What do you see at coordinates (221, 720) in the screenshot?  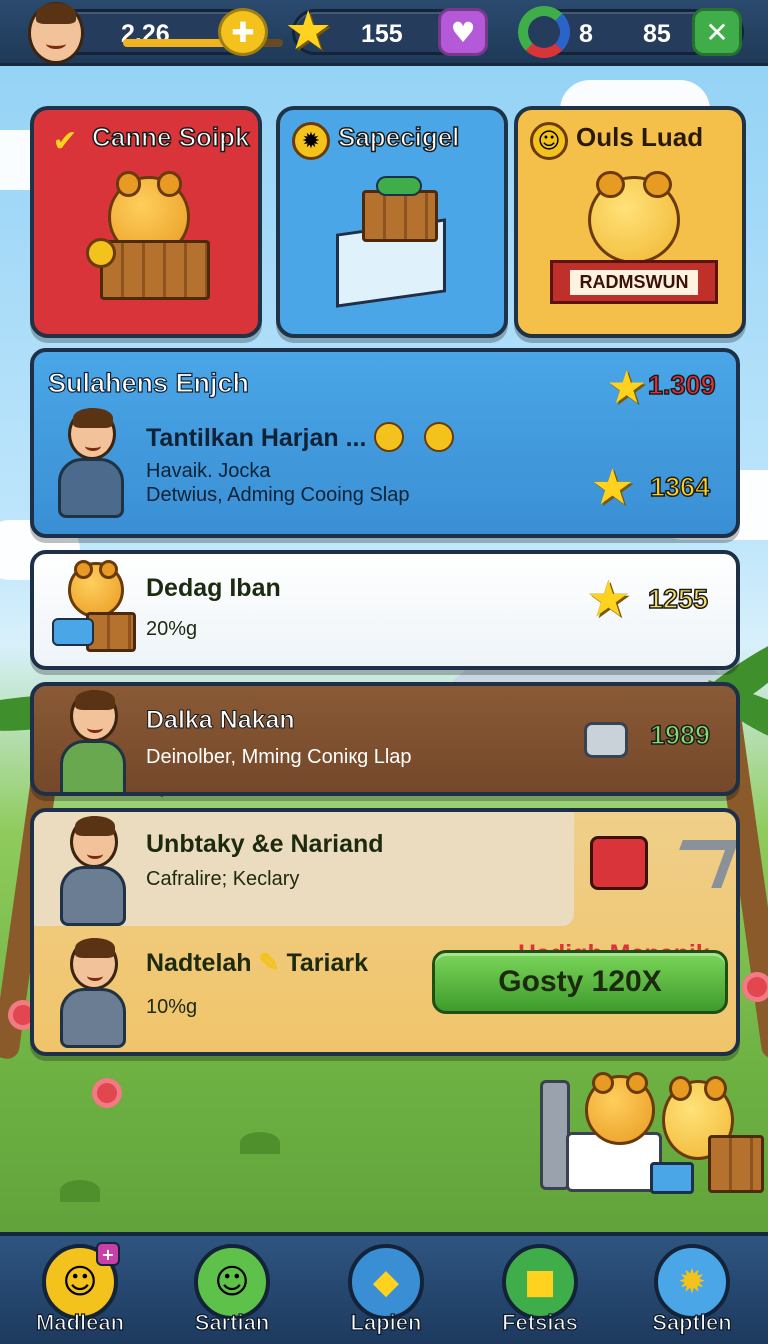 I see `row-title: Dalka Nakan` at bounding box center [221, 720].